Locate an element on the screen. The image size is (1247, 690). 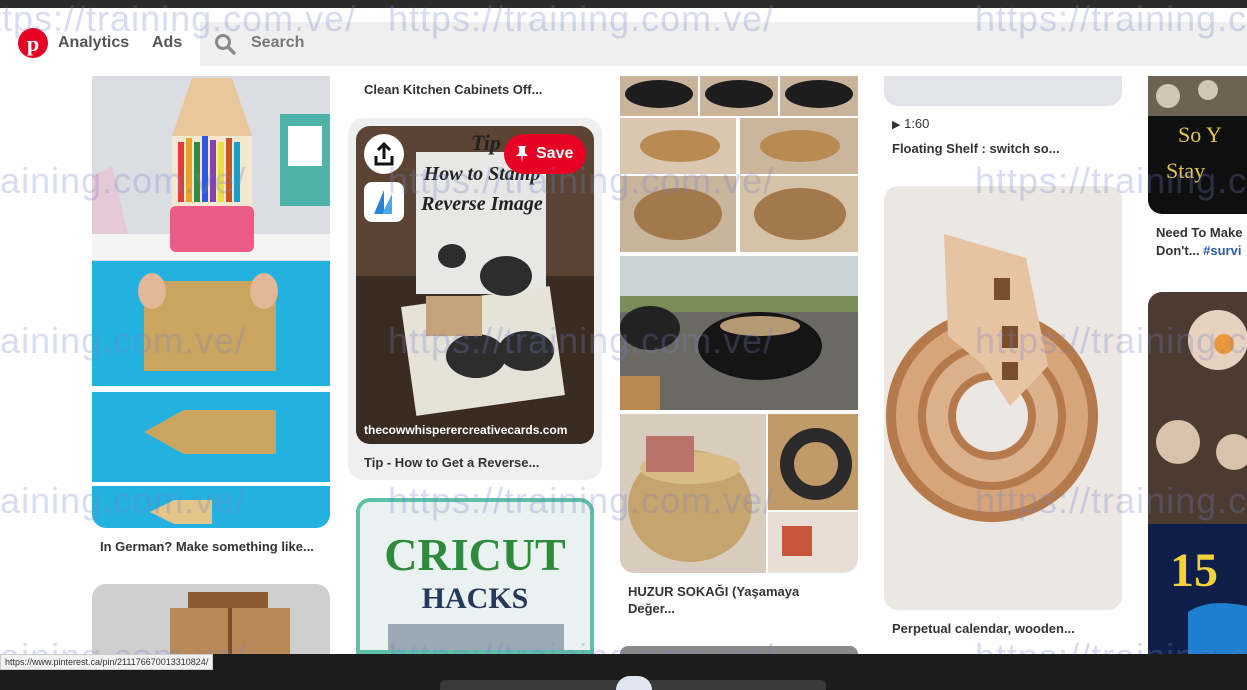
share-icon is located at coordinates (384, 153).